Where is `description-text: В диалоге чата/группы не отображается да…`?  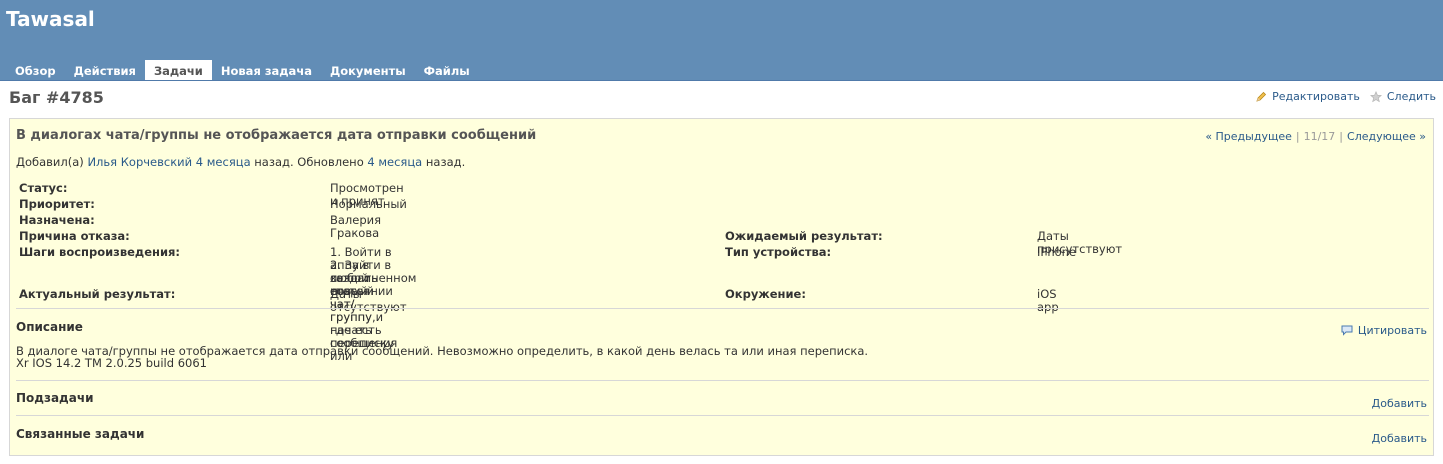 description-text: В диалоге чата/группы не отображается да… is located at coordinates (442, 357).